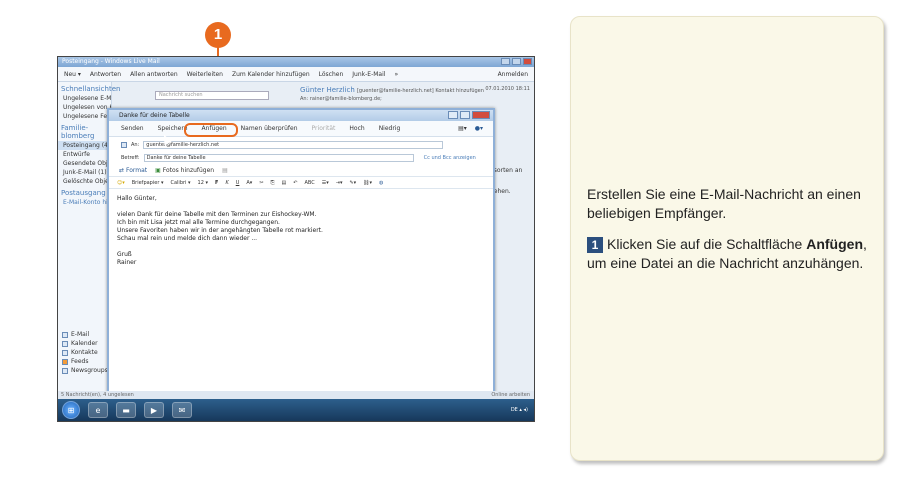 This screenshot has height=480, width=900. Describe the element at coordinates (132, 128) in the screenshot. I see `send-button: Senden` at that location.